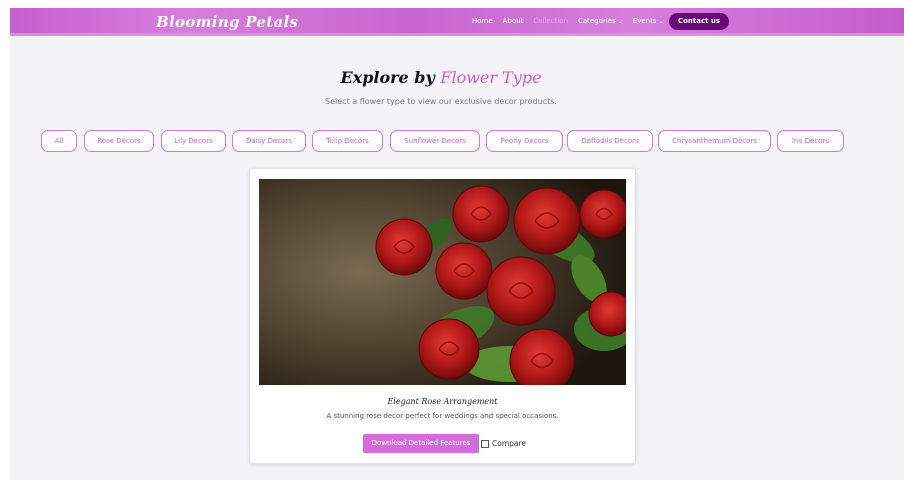 The width and height of the screenshot is (904, 488). I want to click on nav-categories-label: Categories, so click(597, 21).